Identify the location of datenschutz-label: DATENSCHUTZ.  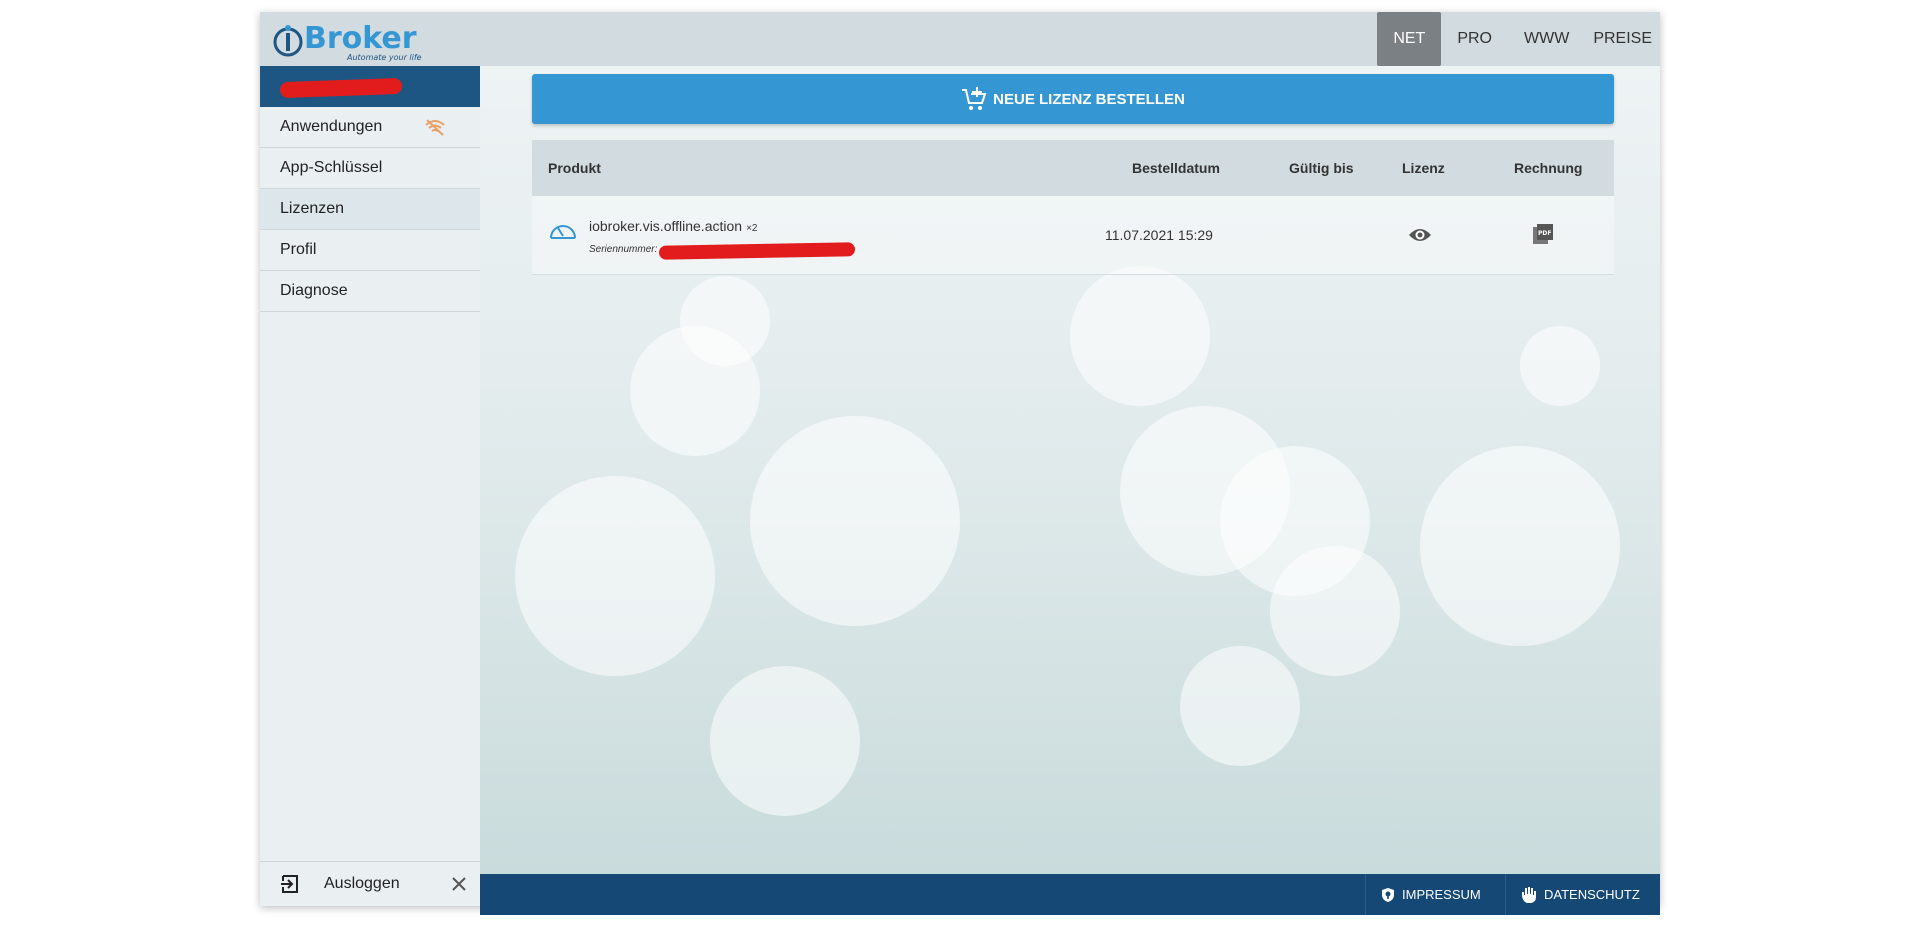
(1592, 894).